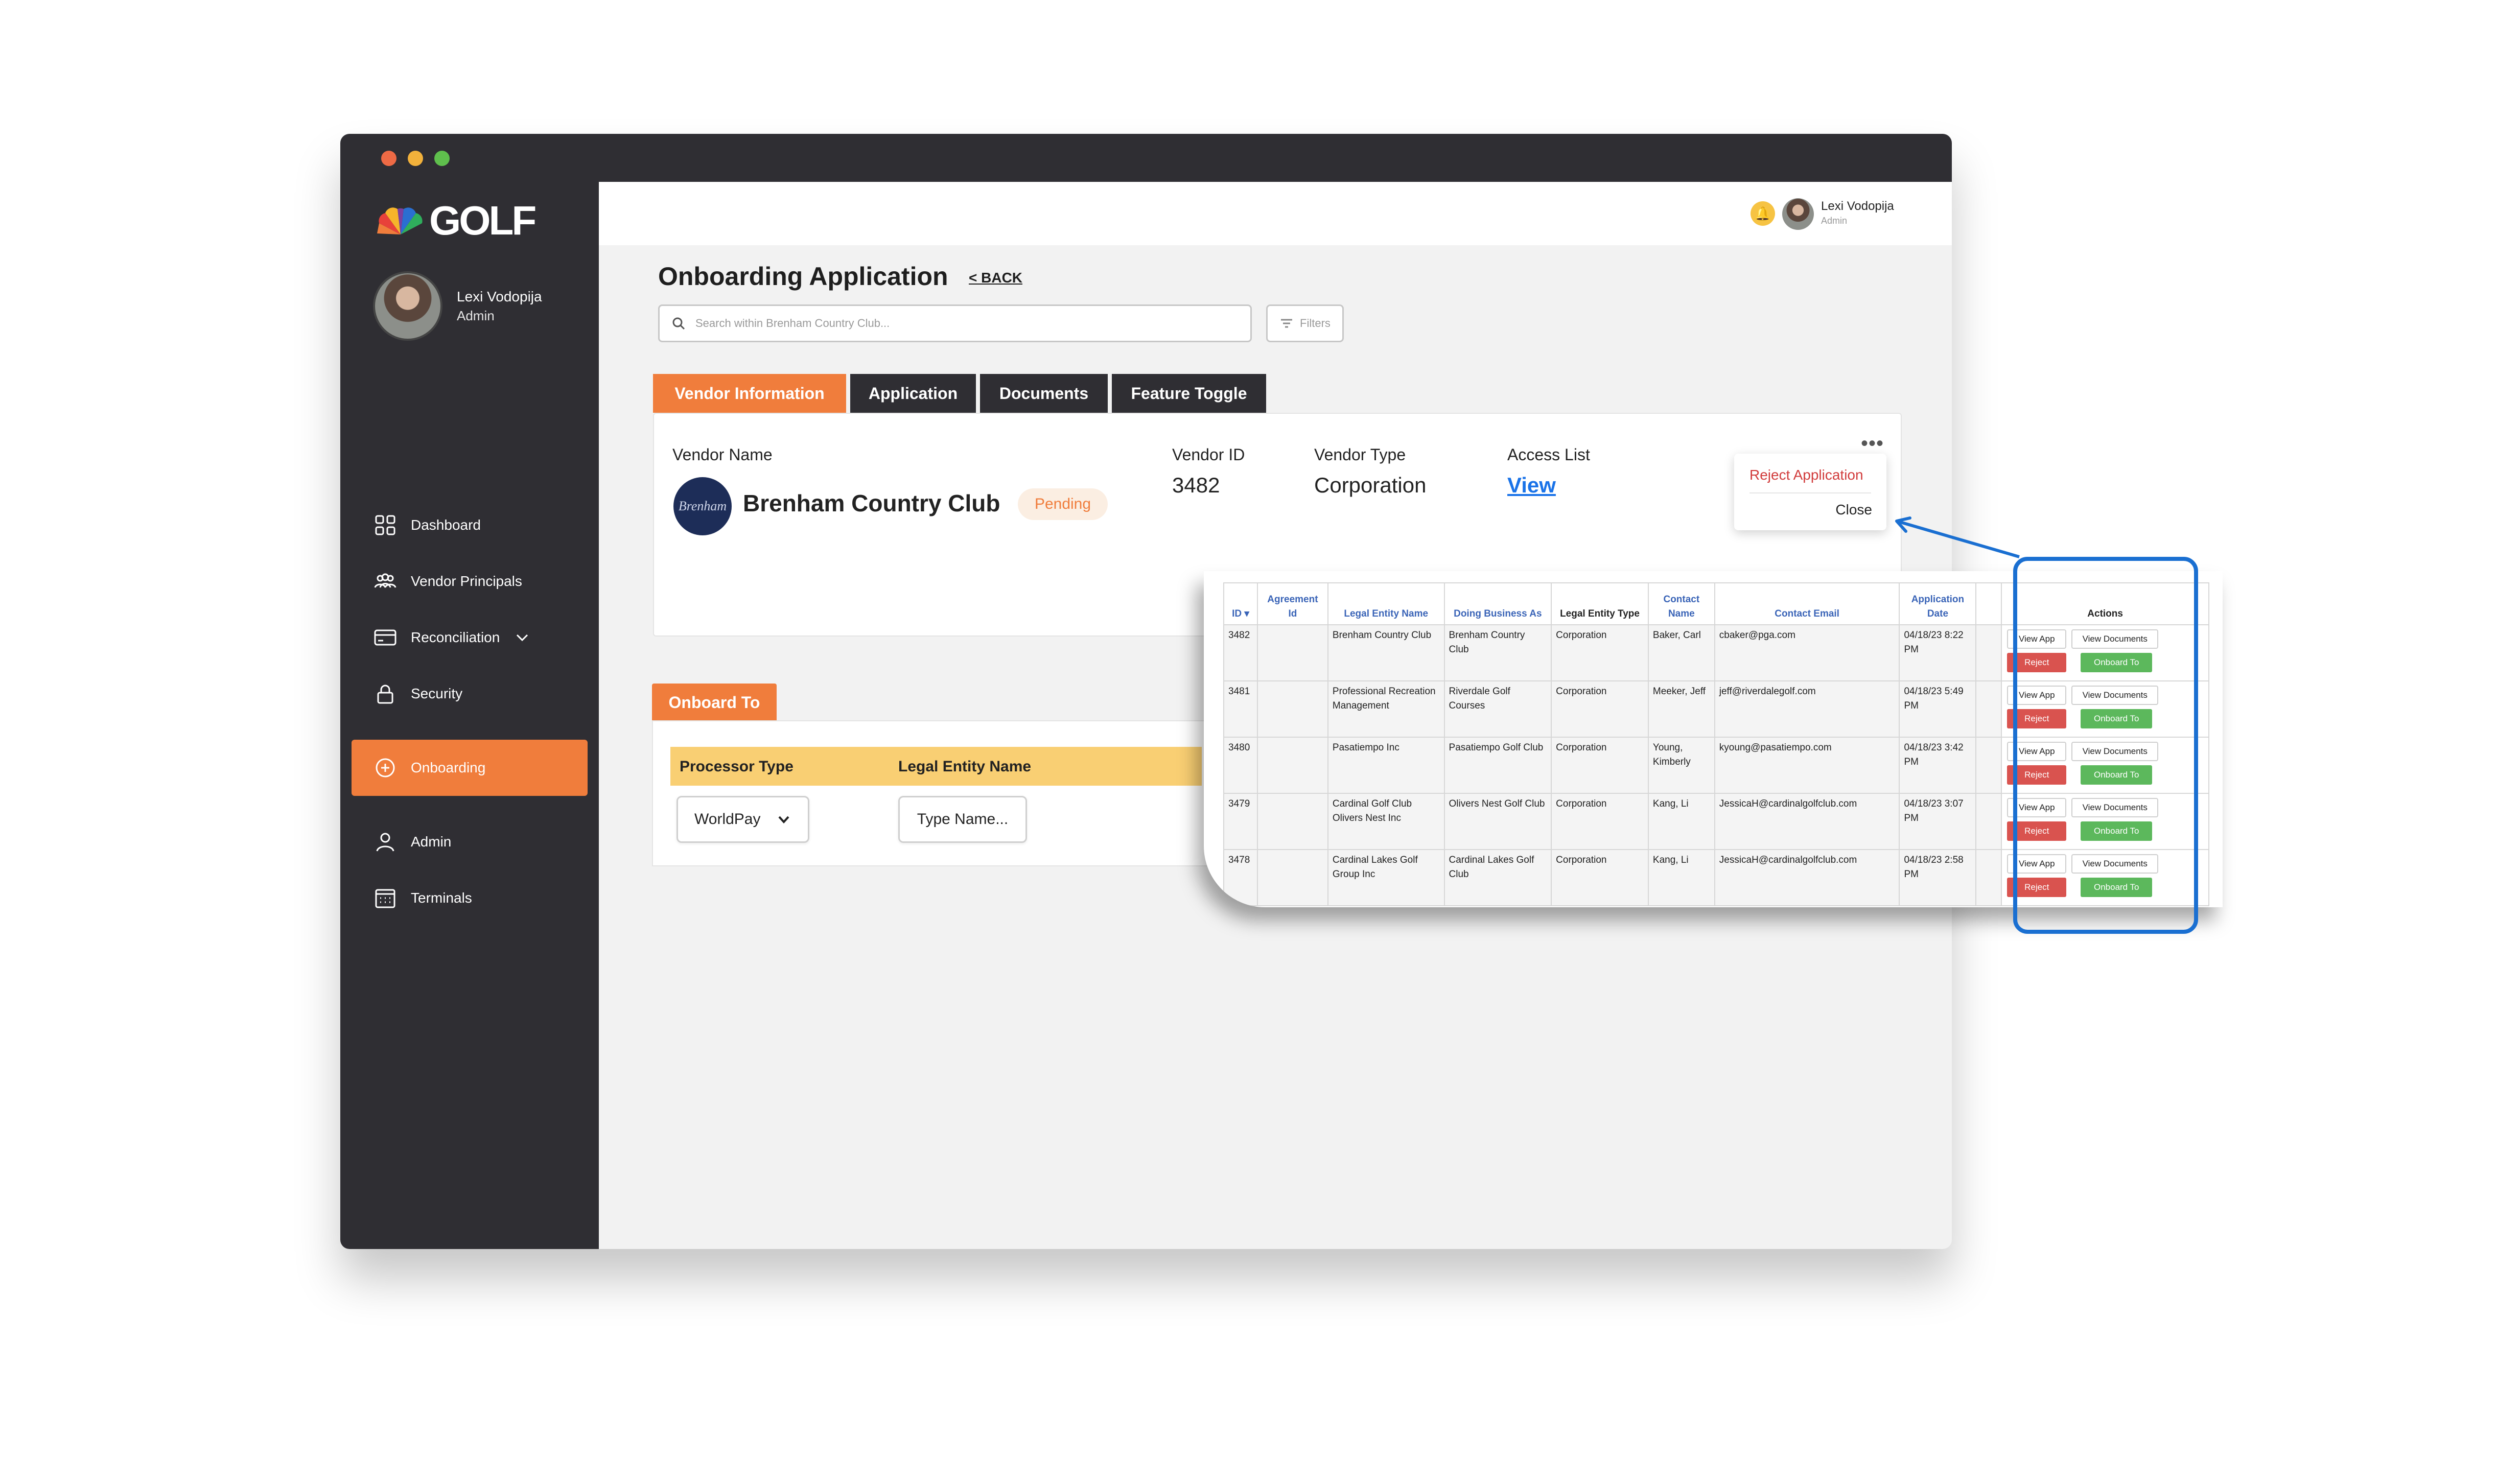 Image resolution: width=2520 pixels, height=1484 pixels. I want to click on cell-date: 04/18/23 3:42 PM, so click(1938, 765).